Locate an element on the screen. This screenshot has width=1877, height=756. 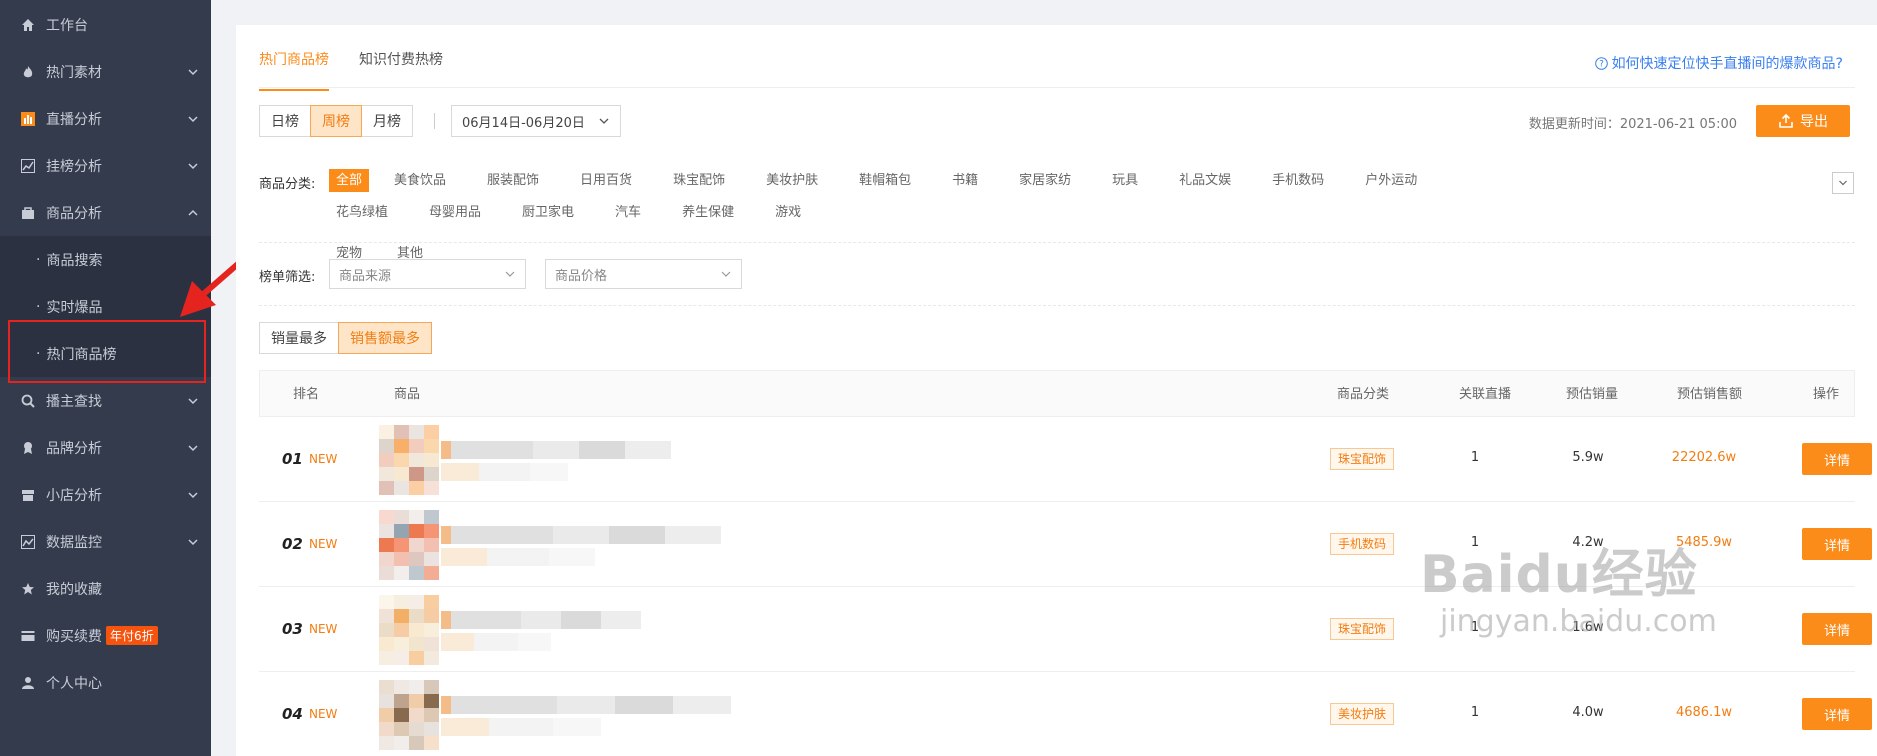
period-day-button: 日榜 is located at coordinates (285, 121).